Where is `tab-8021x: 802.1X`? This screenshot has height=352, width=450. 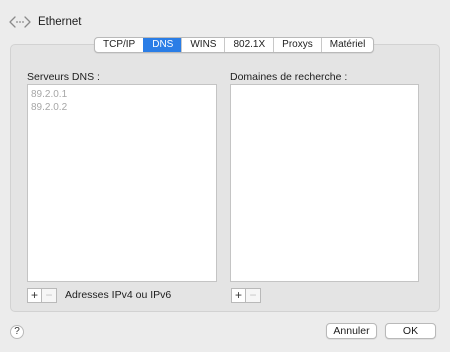
tab-8021x: 802.1X is located at coordinates (248, 45).